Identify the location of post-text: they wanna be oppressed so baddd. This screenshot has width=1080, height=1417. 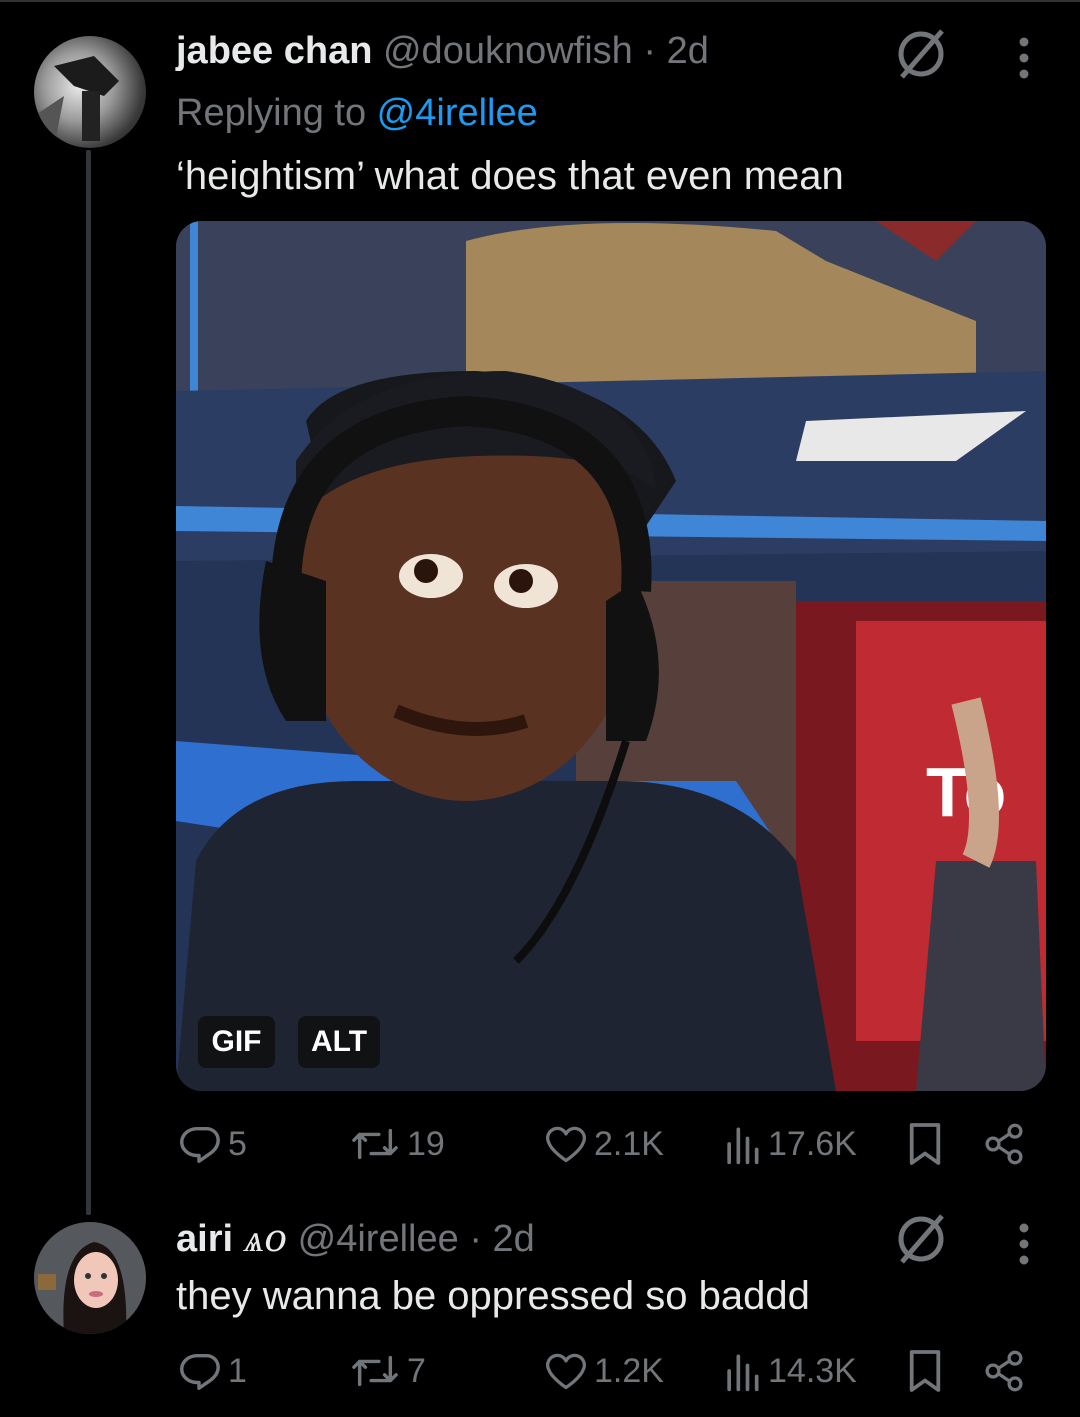
(493, 1296).